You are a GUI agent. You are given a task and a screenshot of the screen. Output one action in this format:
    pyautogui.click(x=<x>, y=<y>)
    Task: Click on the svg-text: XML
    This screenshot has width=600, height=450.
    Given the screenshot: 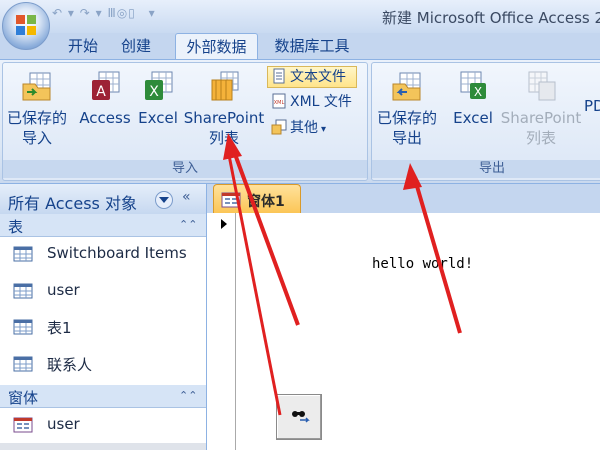 What is the action you would take?
    pyautogui.click(x=279, y=103)
    